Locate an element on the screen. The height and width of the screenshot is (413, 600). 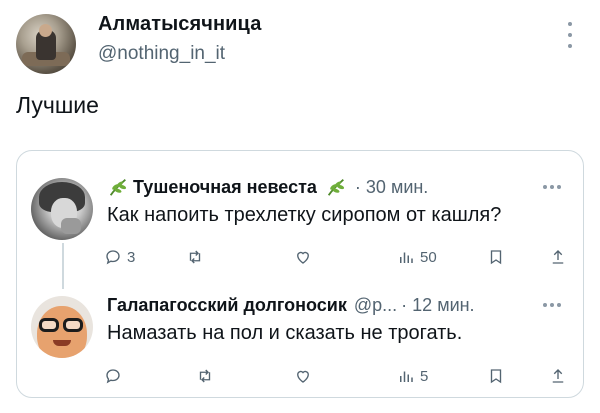
reply2-header: Галапагосский долгоносик @p... · 12 мин. is located at coordinates (291, 305).